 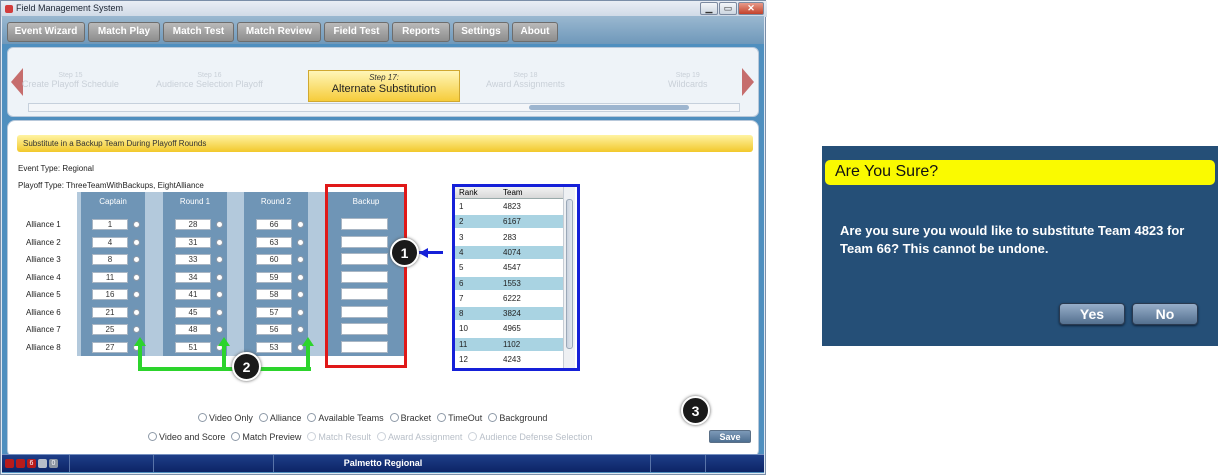 What do you see at coordinates (274, 294) in the screenshot?
I see `team-cell-r2: 58` at bounding box center [274, 294].